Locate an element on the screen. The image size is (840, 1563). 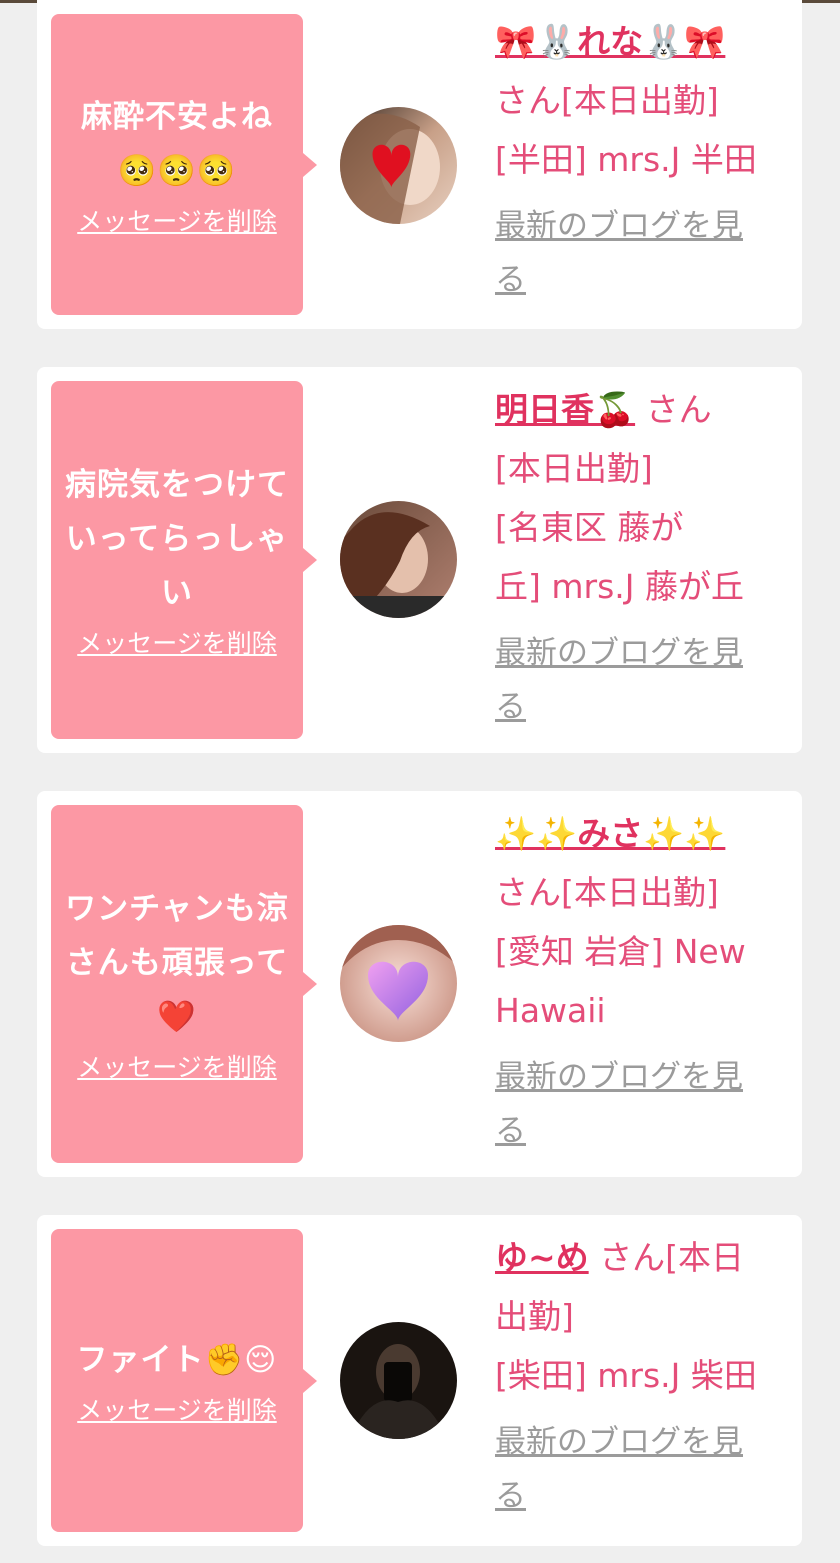
girl-status: さん[本日出勤] [半田] mrs.J 半田 is located at coordinates (626, 130).